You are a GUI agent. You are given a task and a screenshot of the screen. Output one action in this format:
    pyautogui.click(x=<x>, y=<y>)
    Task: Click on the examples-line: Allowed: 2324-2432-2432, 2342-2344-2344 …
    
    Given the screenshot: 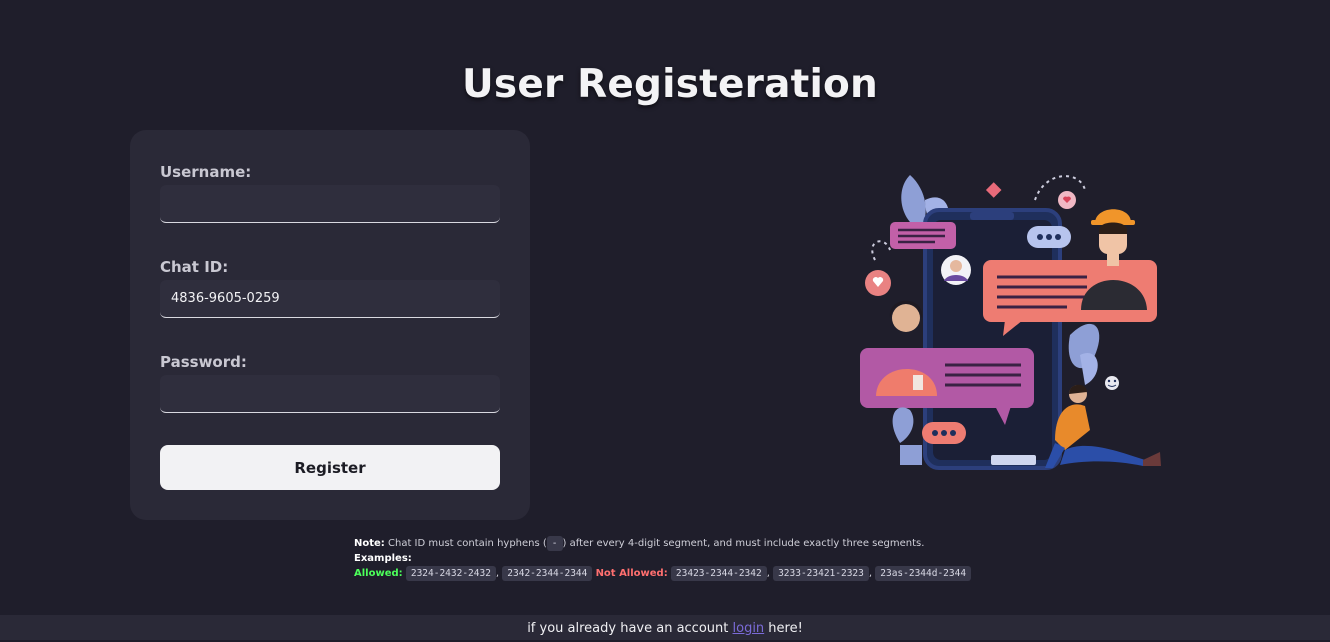 What is the action you would take?
    pyautogui.click(x=663, y=573)
    